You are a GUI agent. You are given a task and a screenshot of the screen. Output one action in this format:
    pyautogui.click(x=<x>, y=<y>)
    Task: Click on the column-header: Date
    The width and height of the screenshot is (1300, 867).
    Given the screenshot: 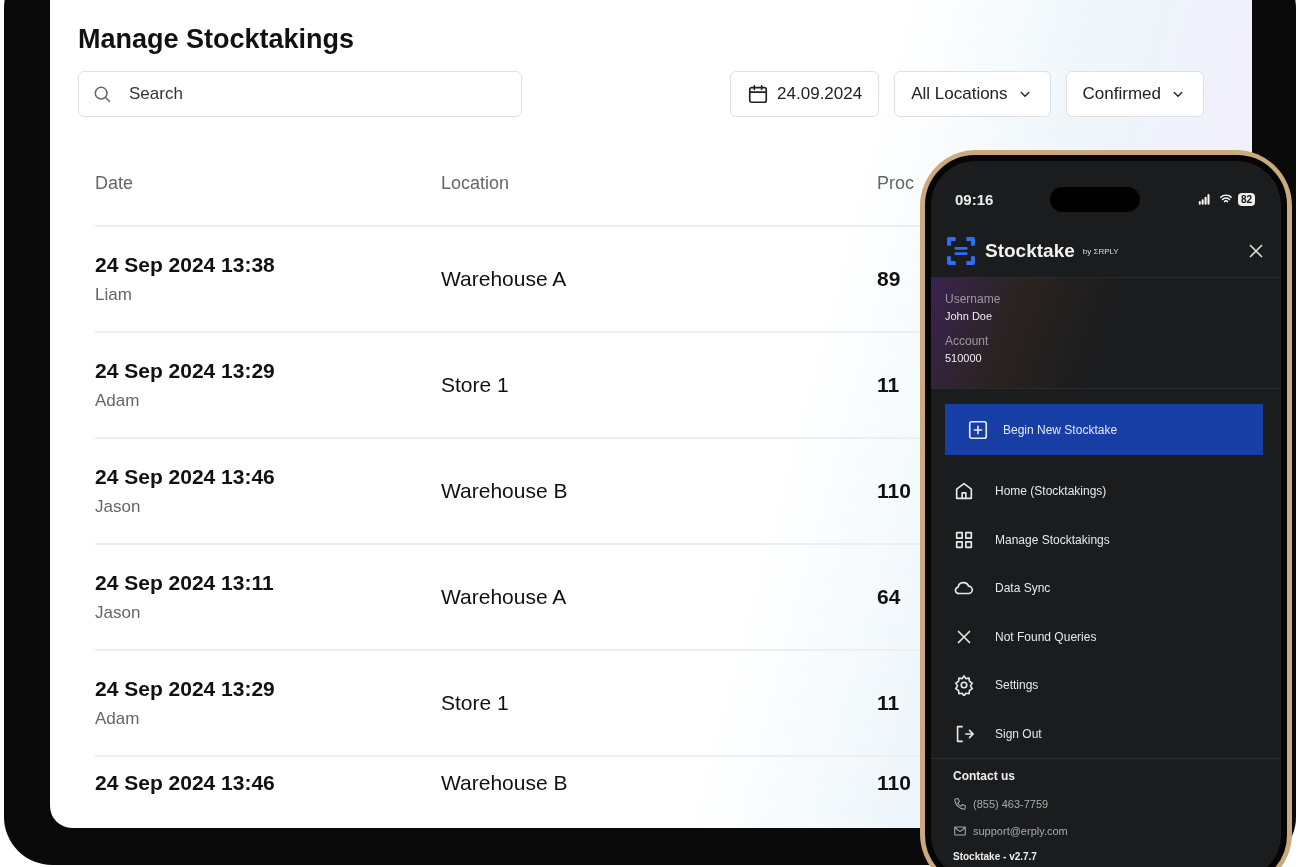 What is the action you would take?
    pyautogui.click(x=115, y=183)
    